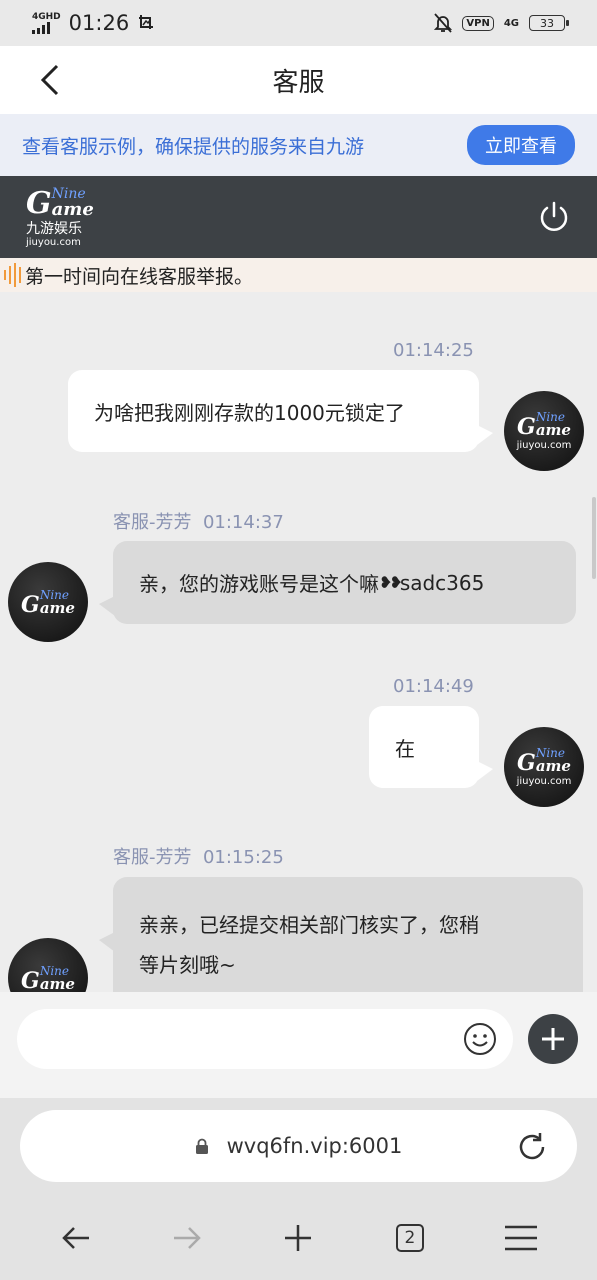 Image resolution: width=597 pixels, height=1280 pixels. I want to click on message-text-line1: 亲亲，已经提交相关部门核实了，您稍, so click(309, 925).